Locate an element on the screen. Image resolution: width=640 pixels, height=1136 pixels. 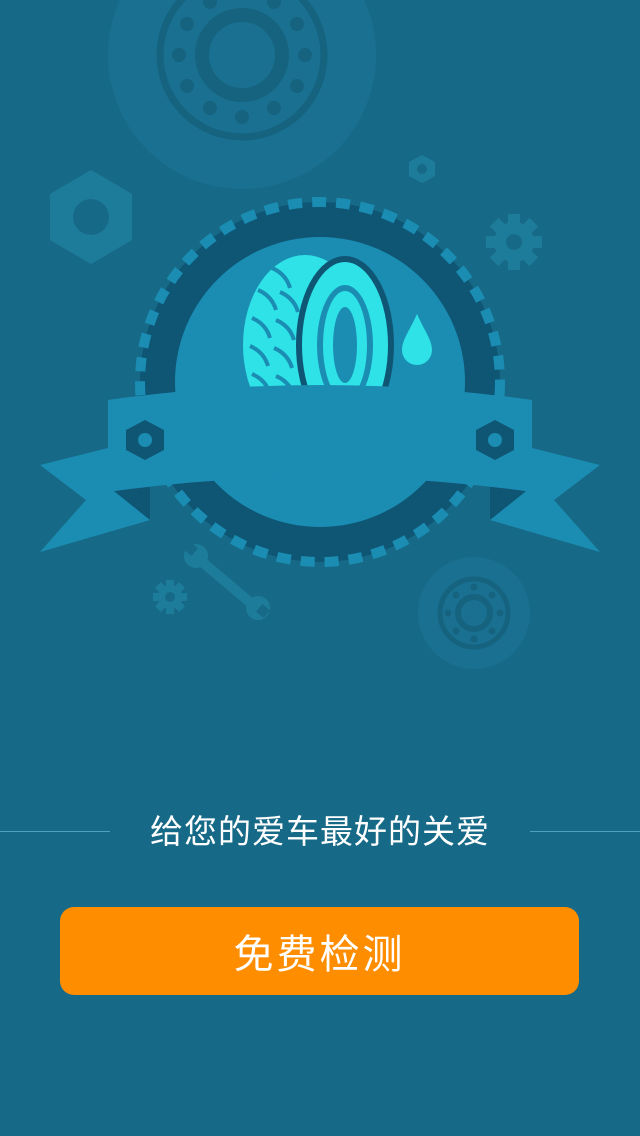
tagline: 给您的爱车最好的关爱 is located at coordinates (320, 831).